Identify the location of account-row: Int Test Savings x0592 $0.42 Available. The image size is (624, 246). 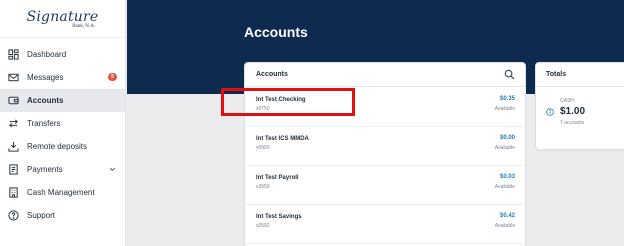
(385, 224).